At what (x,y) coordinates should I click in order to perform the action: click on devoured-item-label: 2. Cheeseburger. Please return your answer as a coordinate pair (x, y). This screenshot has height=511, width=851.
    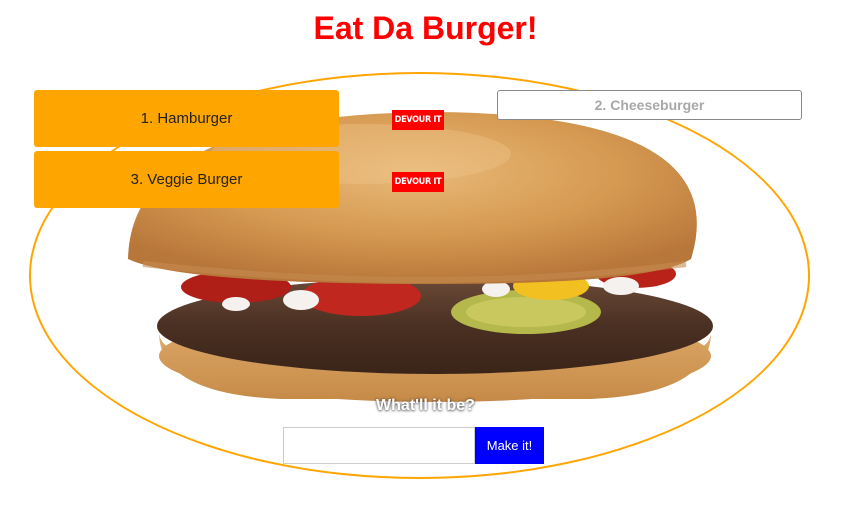
    Looking at the image, I should click on (649, 105).